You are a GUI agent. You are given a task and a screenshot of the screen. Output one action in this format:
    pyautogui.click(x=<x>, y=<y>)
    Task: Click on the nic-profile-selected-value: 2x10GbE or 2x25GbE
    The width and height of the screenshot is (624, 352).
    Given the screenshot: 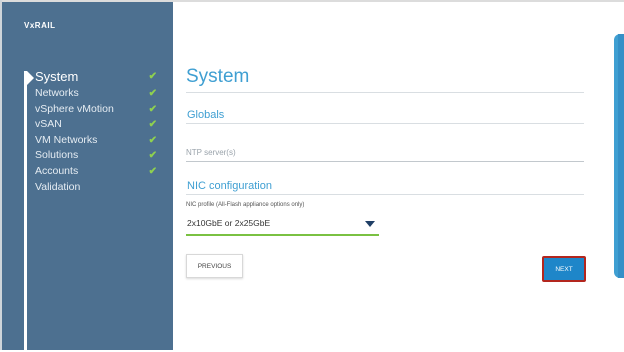 What is the action you would take?
    pyautogui.click(x=229, y=223)
    